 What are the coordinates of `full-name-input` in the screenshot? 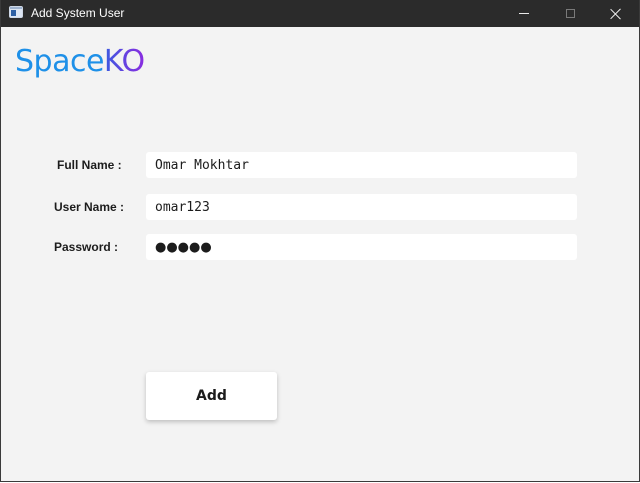 It's located at (361, 165).